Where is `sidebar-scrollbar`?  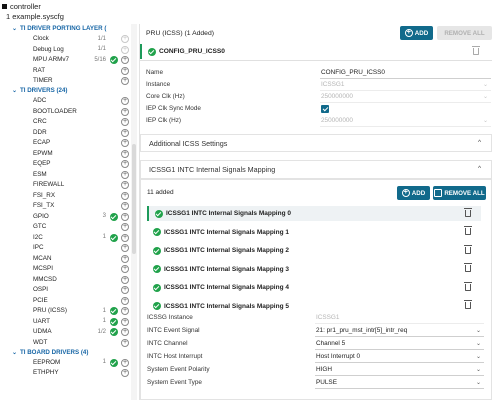 sidebar-scrollbar is located at coordinates (134, 212).